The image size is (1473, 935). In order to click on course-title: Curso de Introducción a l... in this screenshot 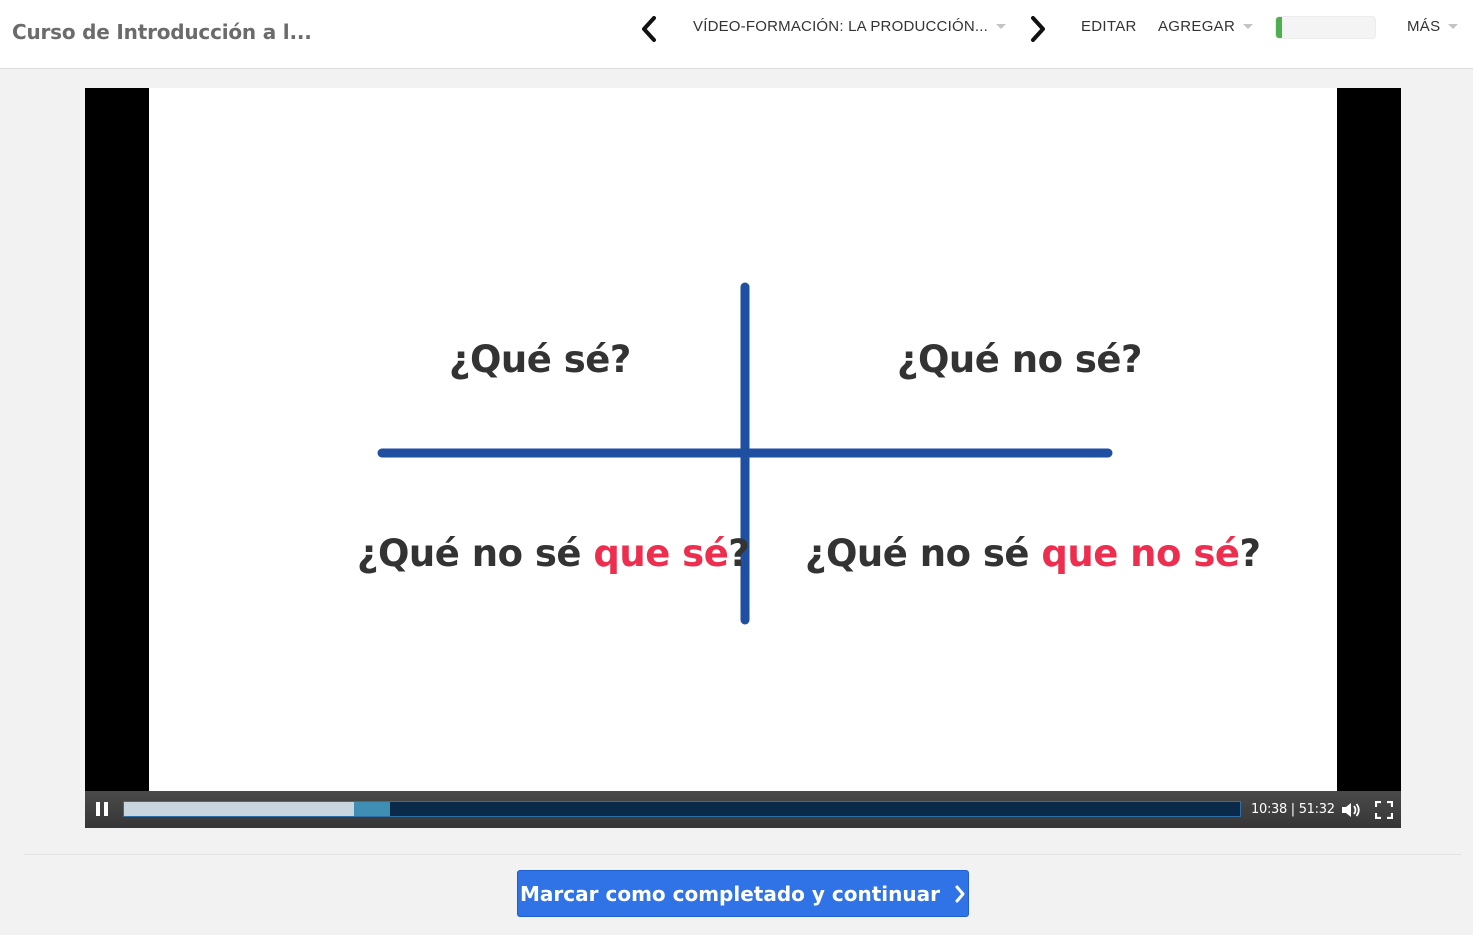, I will do `click(162, 32)`.